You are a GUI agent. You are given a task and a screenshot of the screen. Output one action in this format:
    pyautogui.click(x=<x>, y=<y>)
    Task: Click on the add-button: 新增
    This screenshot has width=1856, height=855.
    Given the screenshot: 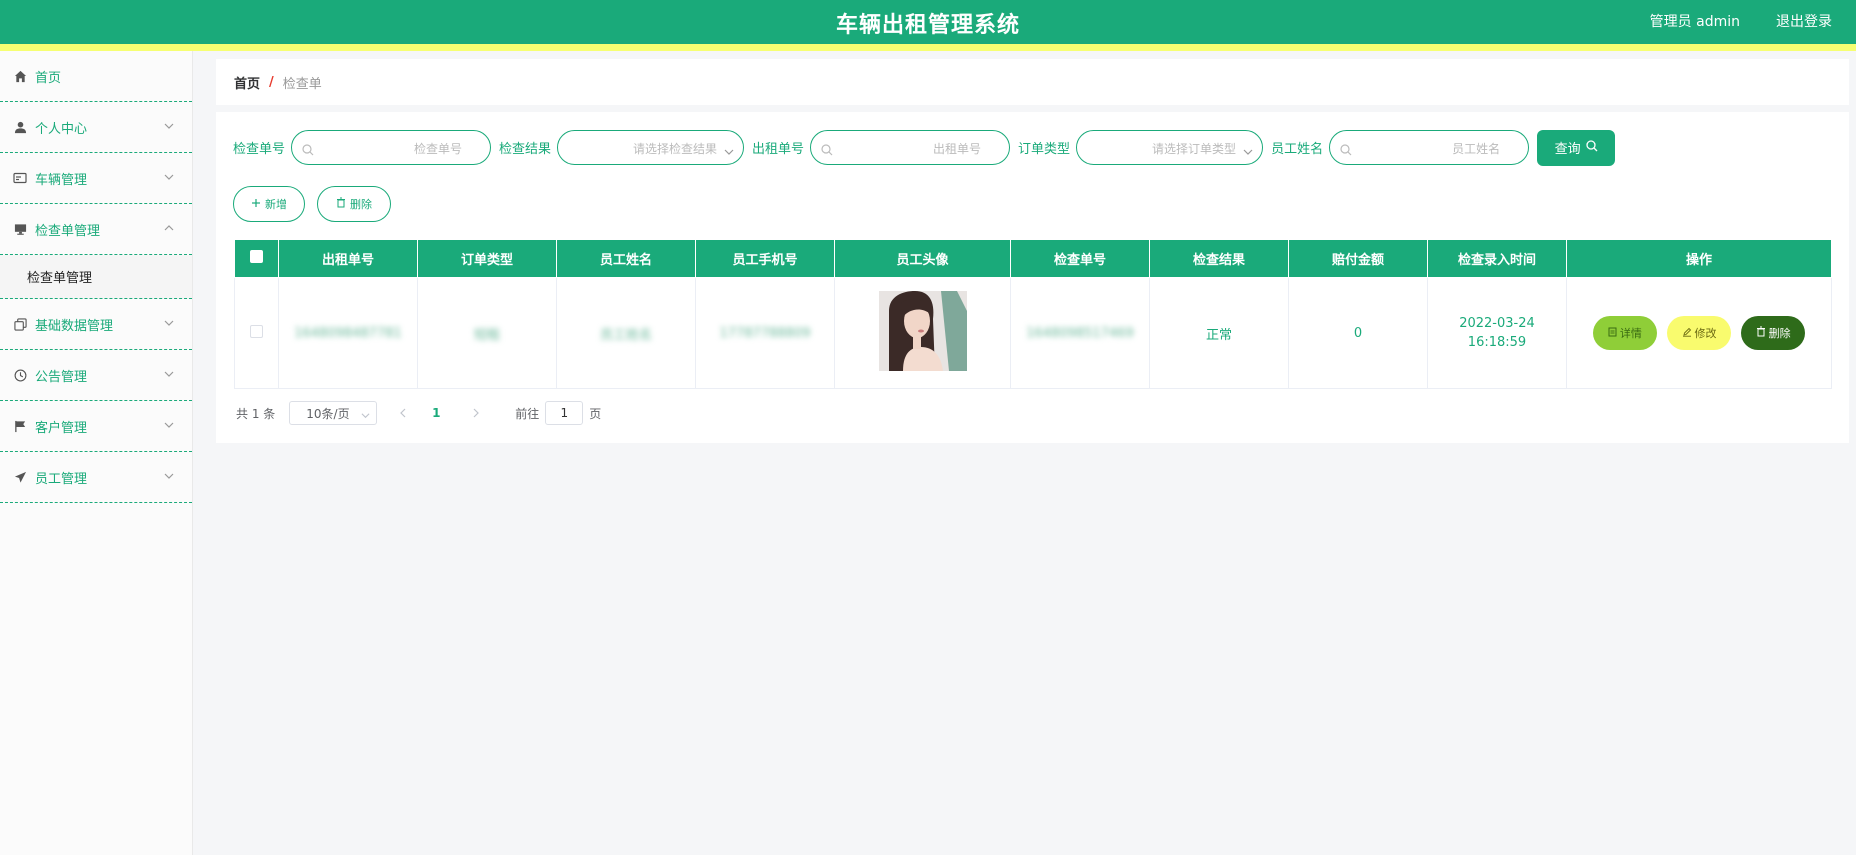 What is the action you would take?
    pyautogui.click(x=269, y=204)
    